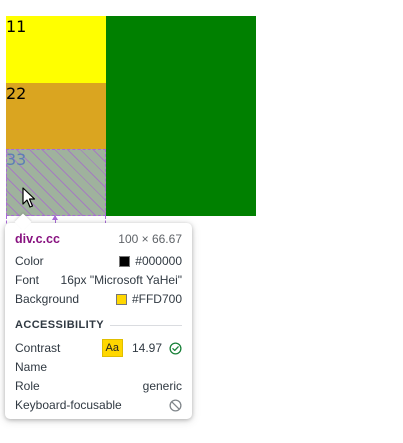 This screenshot has height=443, width=403. What do you see at coordinates (145, 325) in the screenshot?
I see `divider` at bounding box center [145, 325].